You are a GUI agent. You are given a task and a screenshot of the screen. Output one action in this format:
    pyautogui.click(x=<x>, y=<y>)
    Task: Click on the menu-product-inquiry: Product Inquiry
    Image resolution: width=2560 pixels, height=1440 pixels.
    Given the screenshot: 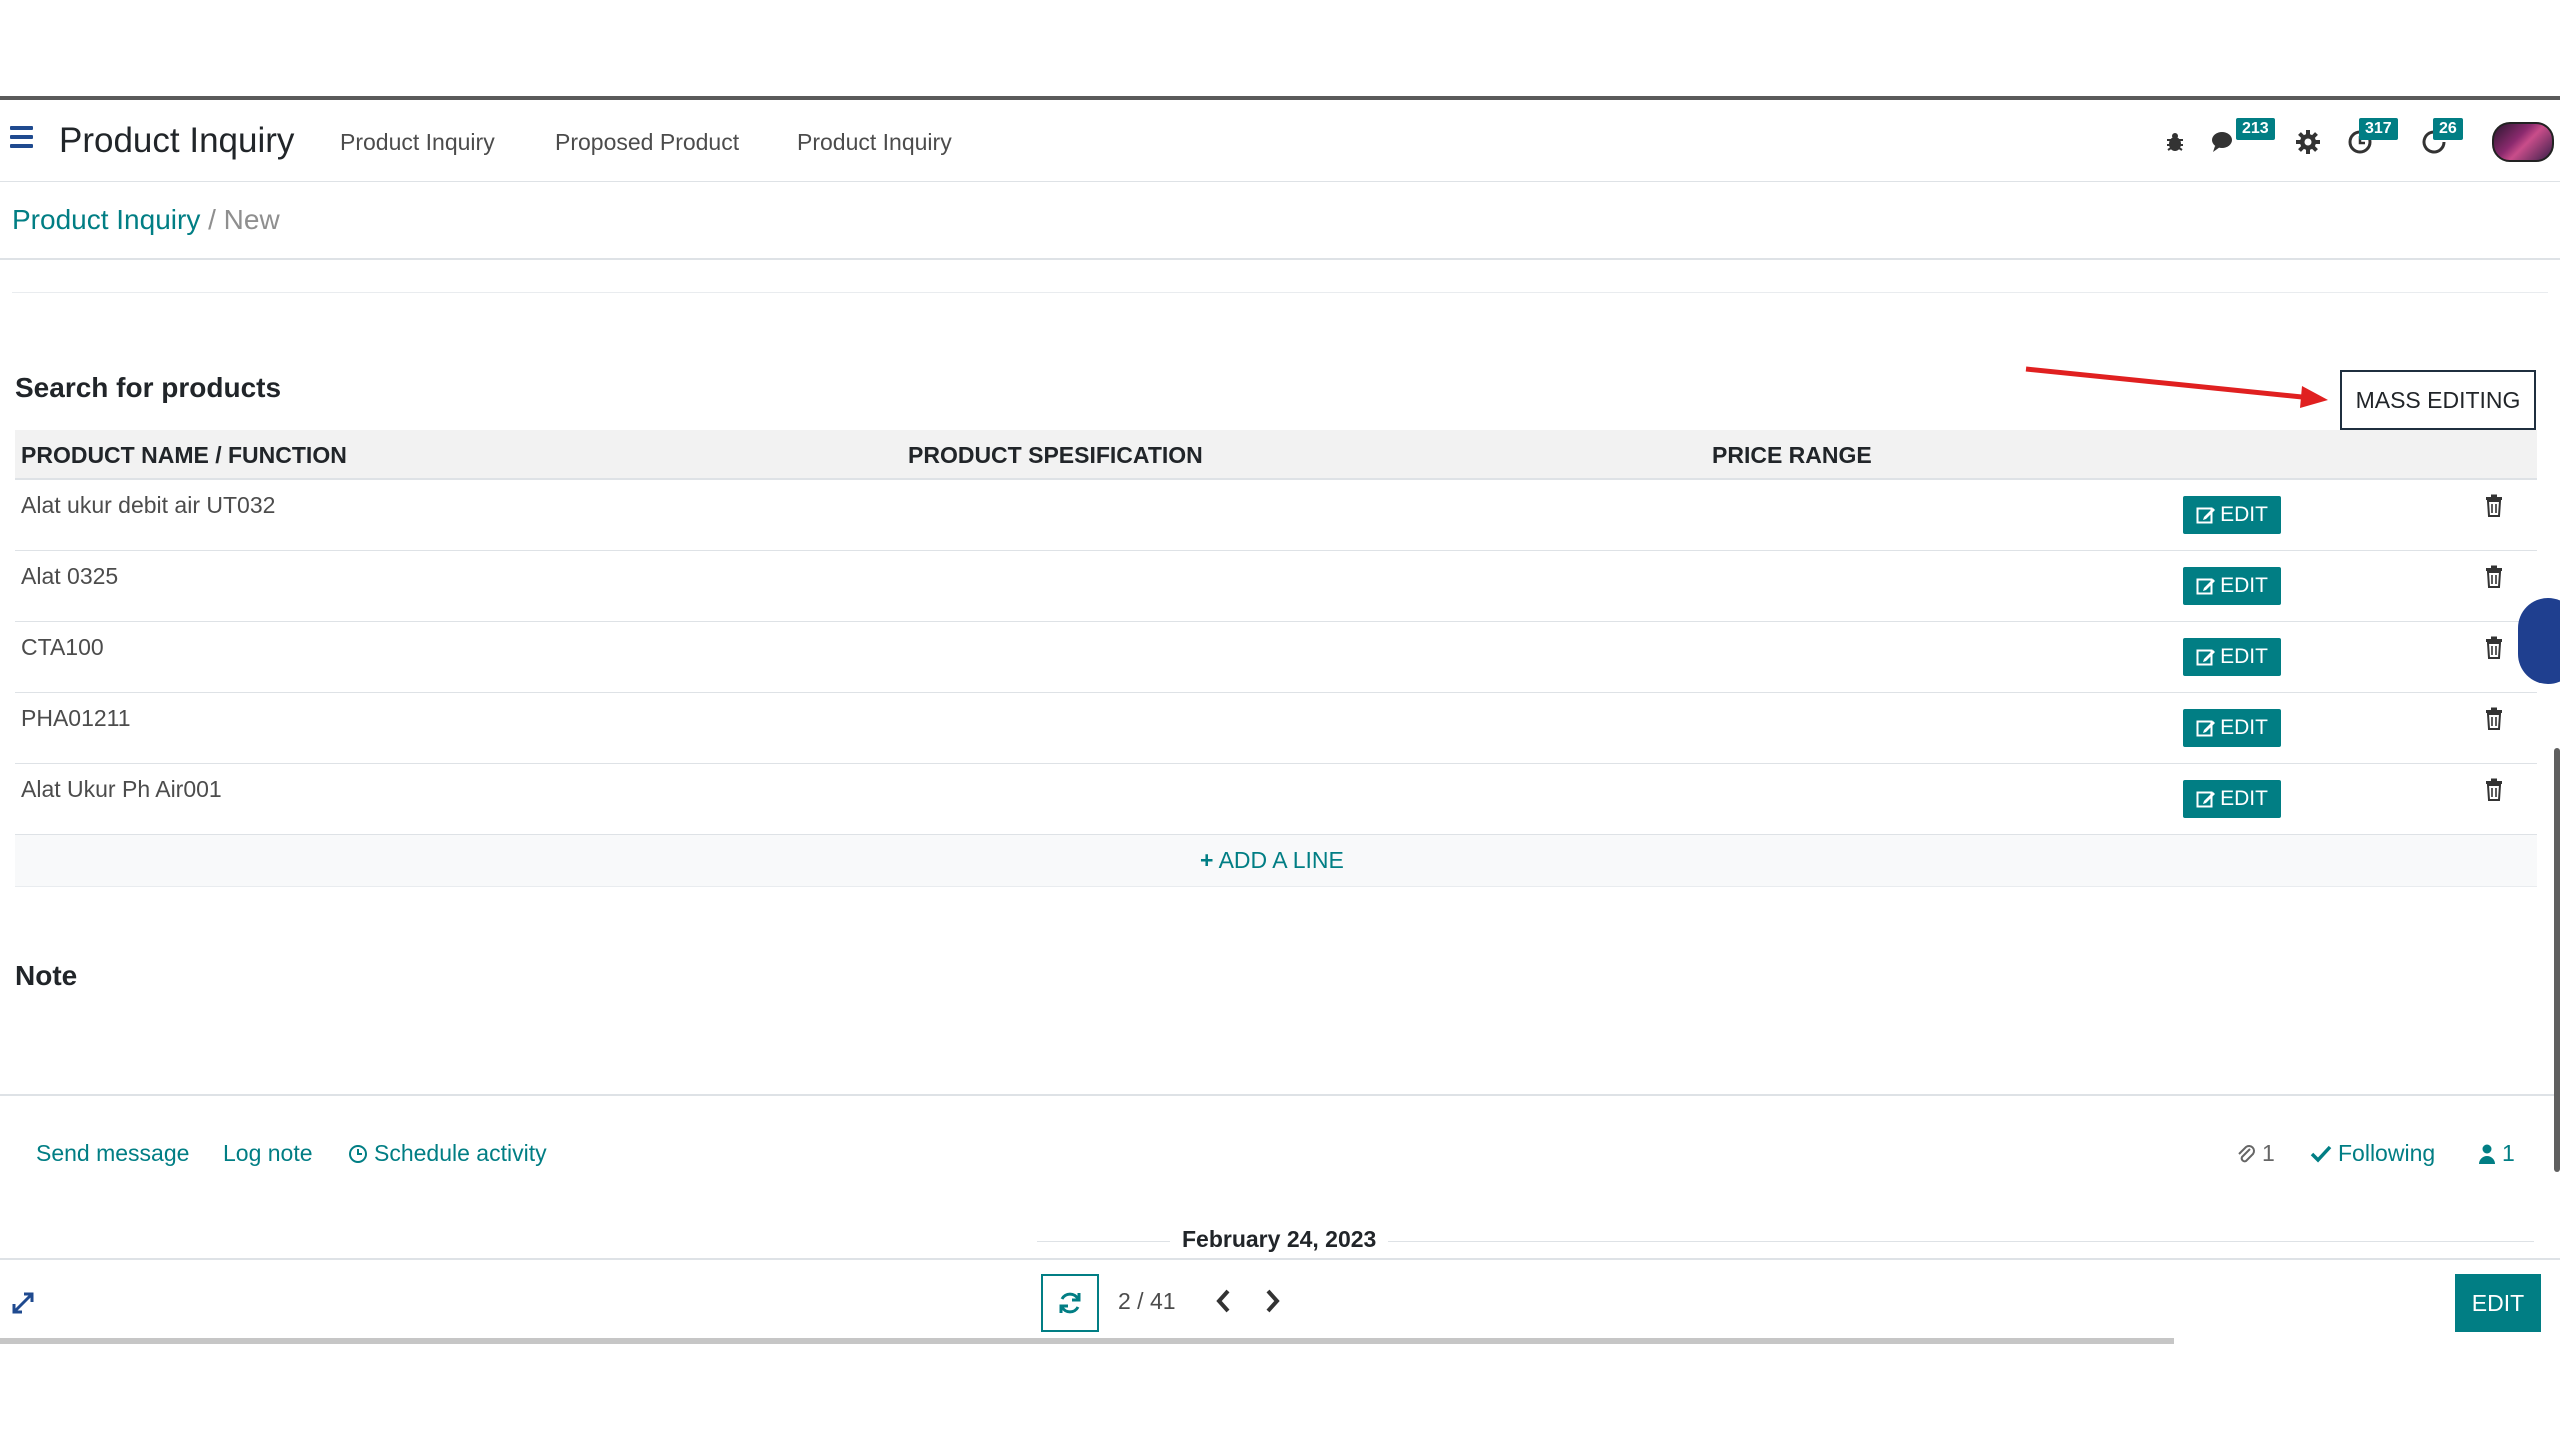 What is the action you would take?
    pyautogui.click(x=417, y=142)
    